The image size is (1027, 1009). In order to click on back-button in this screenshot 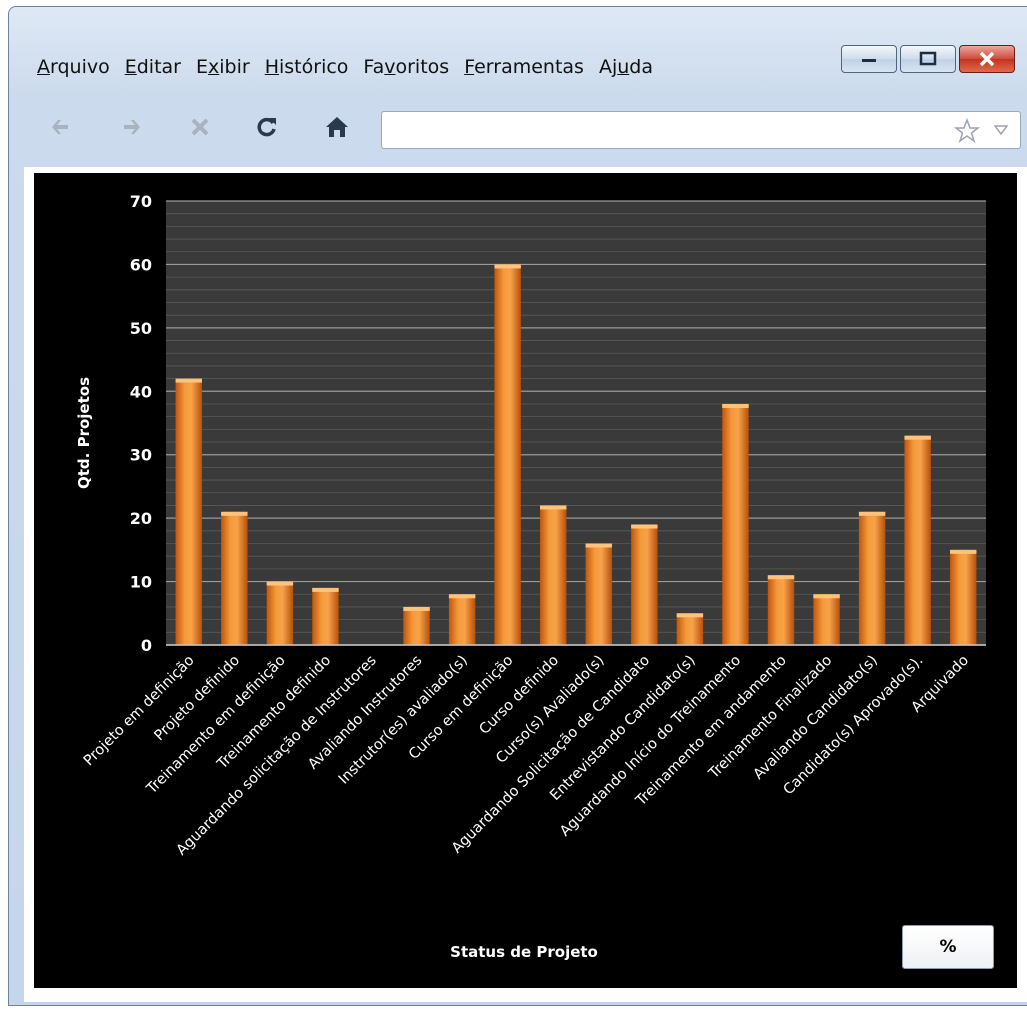, I will do `click(60, 127)`.